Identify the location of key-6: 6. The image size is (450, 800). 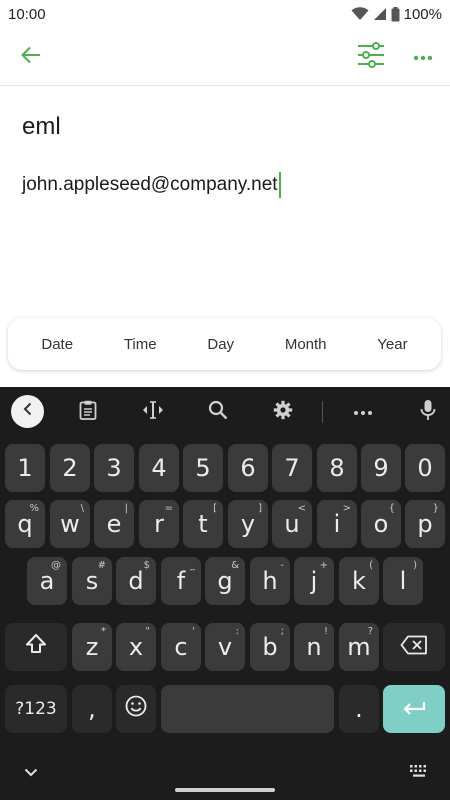
(248, 468).